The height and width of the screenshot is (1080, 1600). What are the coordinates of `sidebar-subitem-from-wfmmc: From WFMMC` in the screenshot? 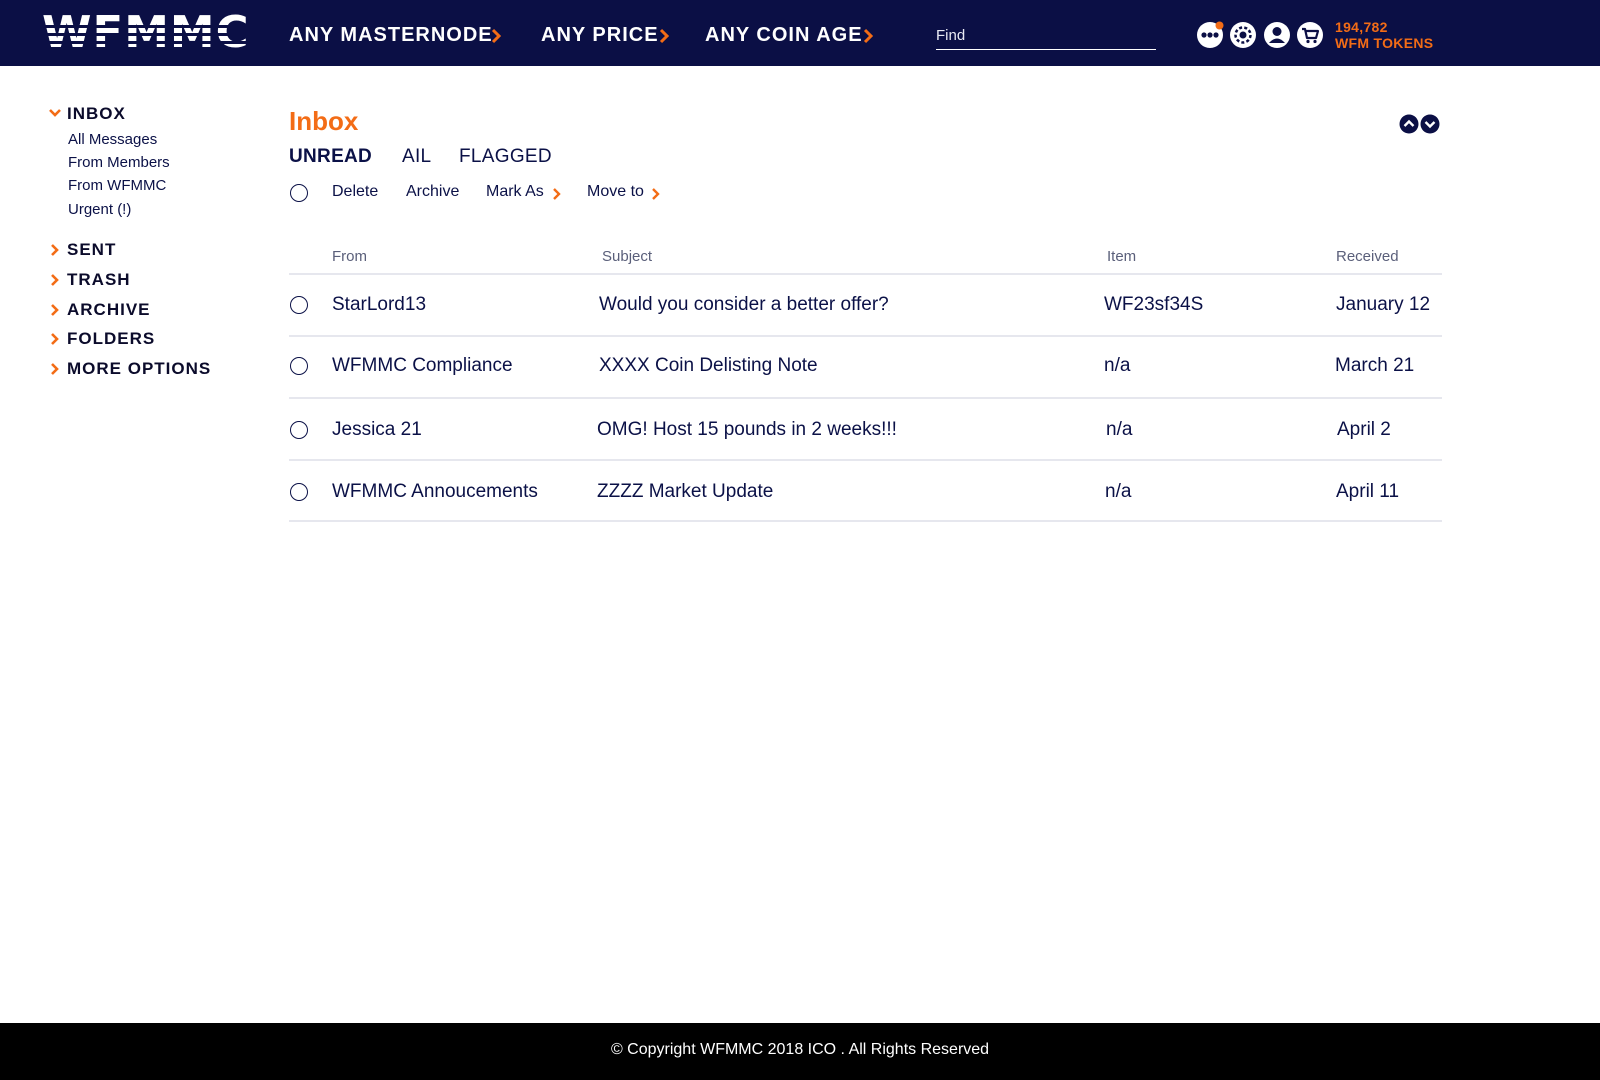 It's located at (117, 185).